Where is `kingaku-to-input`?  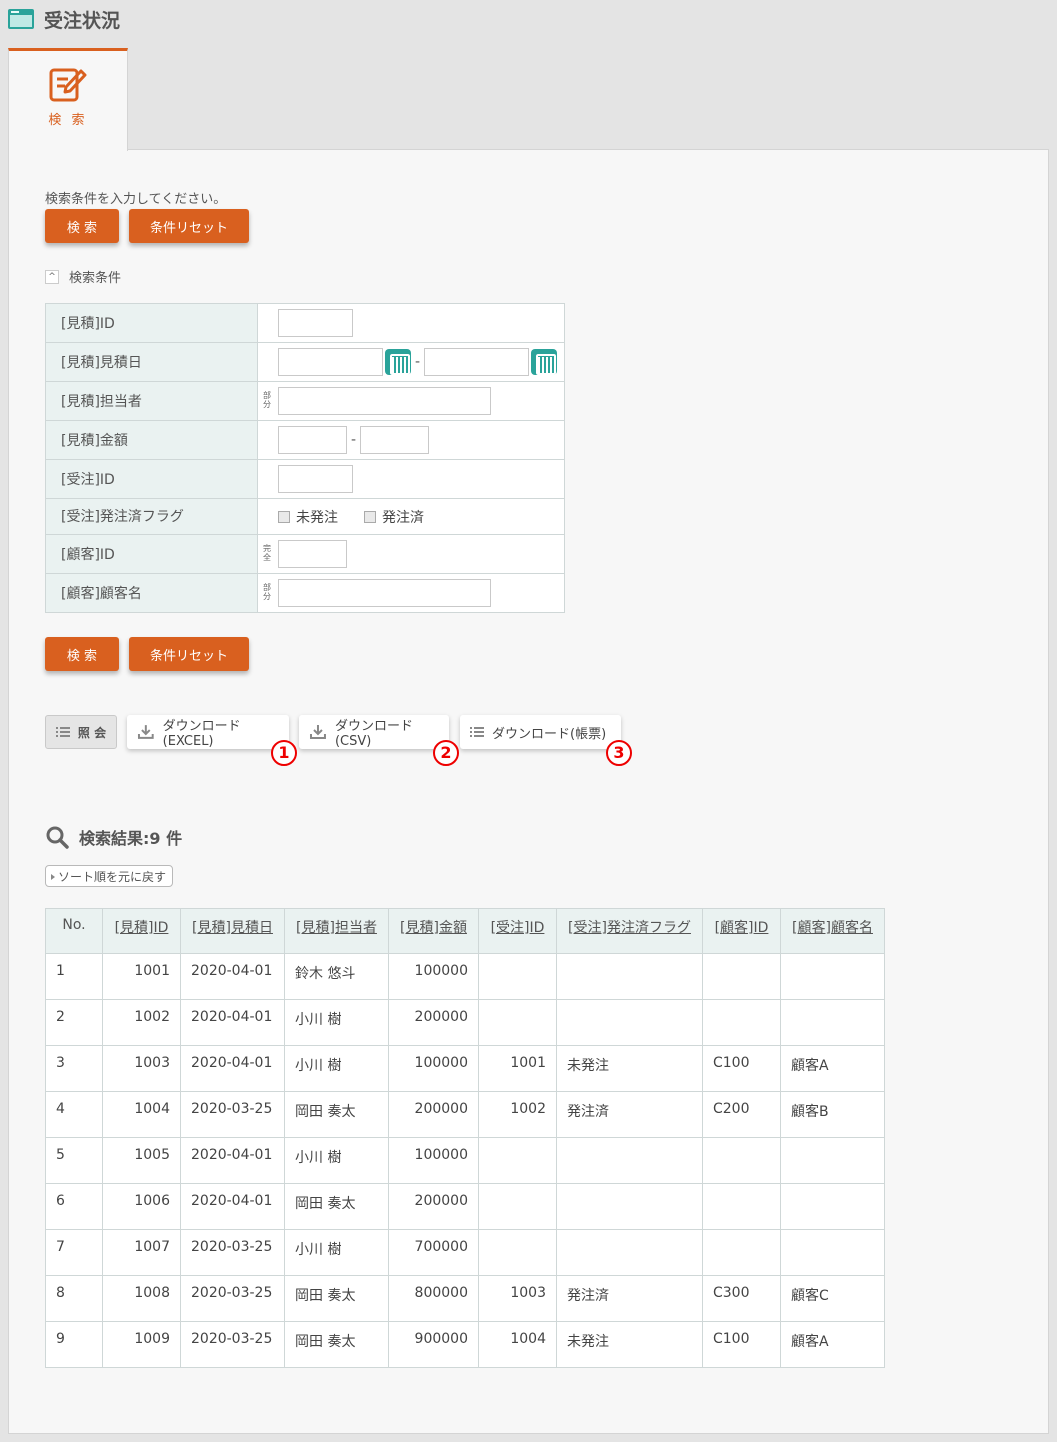
kingaku-to-input is located at coordinates (395, 440).